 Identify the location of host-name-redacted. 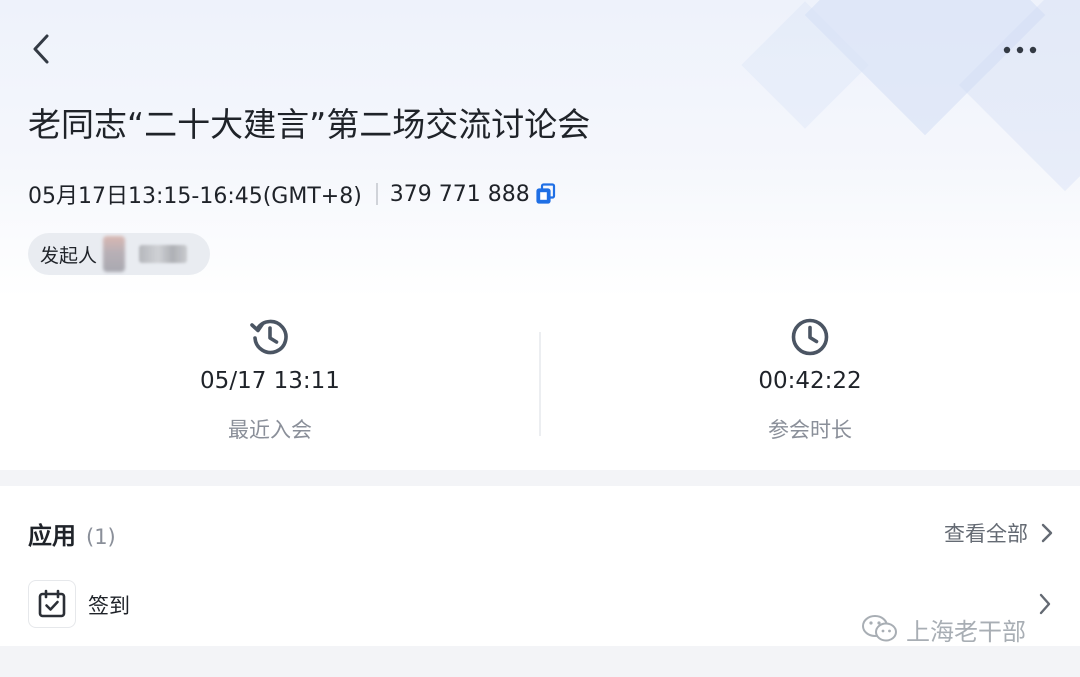
(163, 254).